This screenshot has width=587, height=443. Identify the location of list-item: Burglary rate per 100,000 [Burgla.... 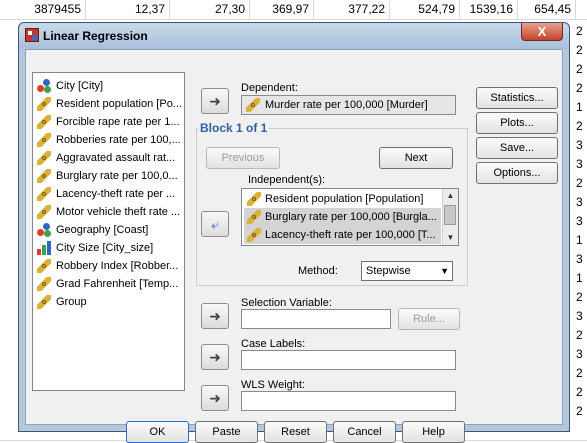
(342, 217).